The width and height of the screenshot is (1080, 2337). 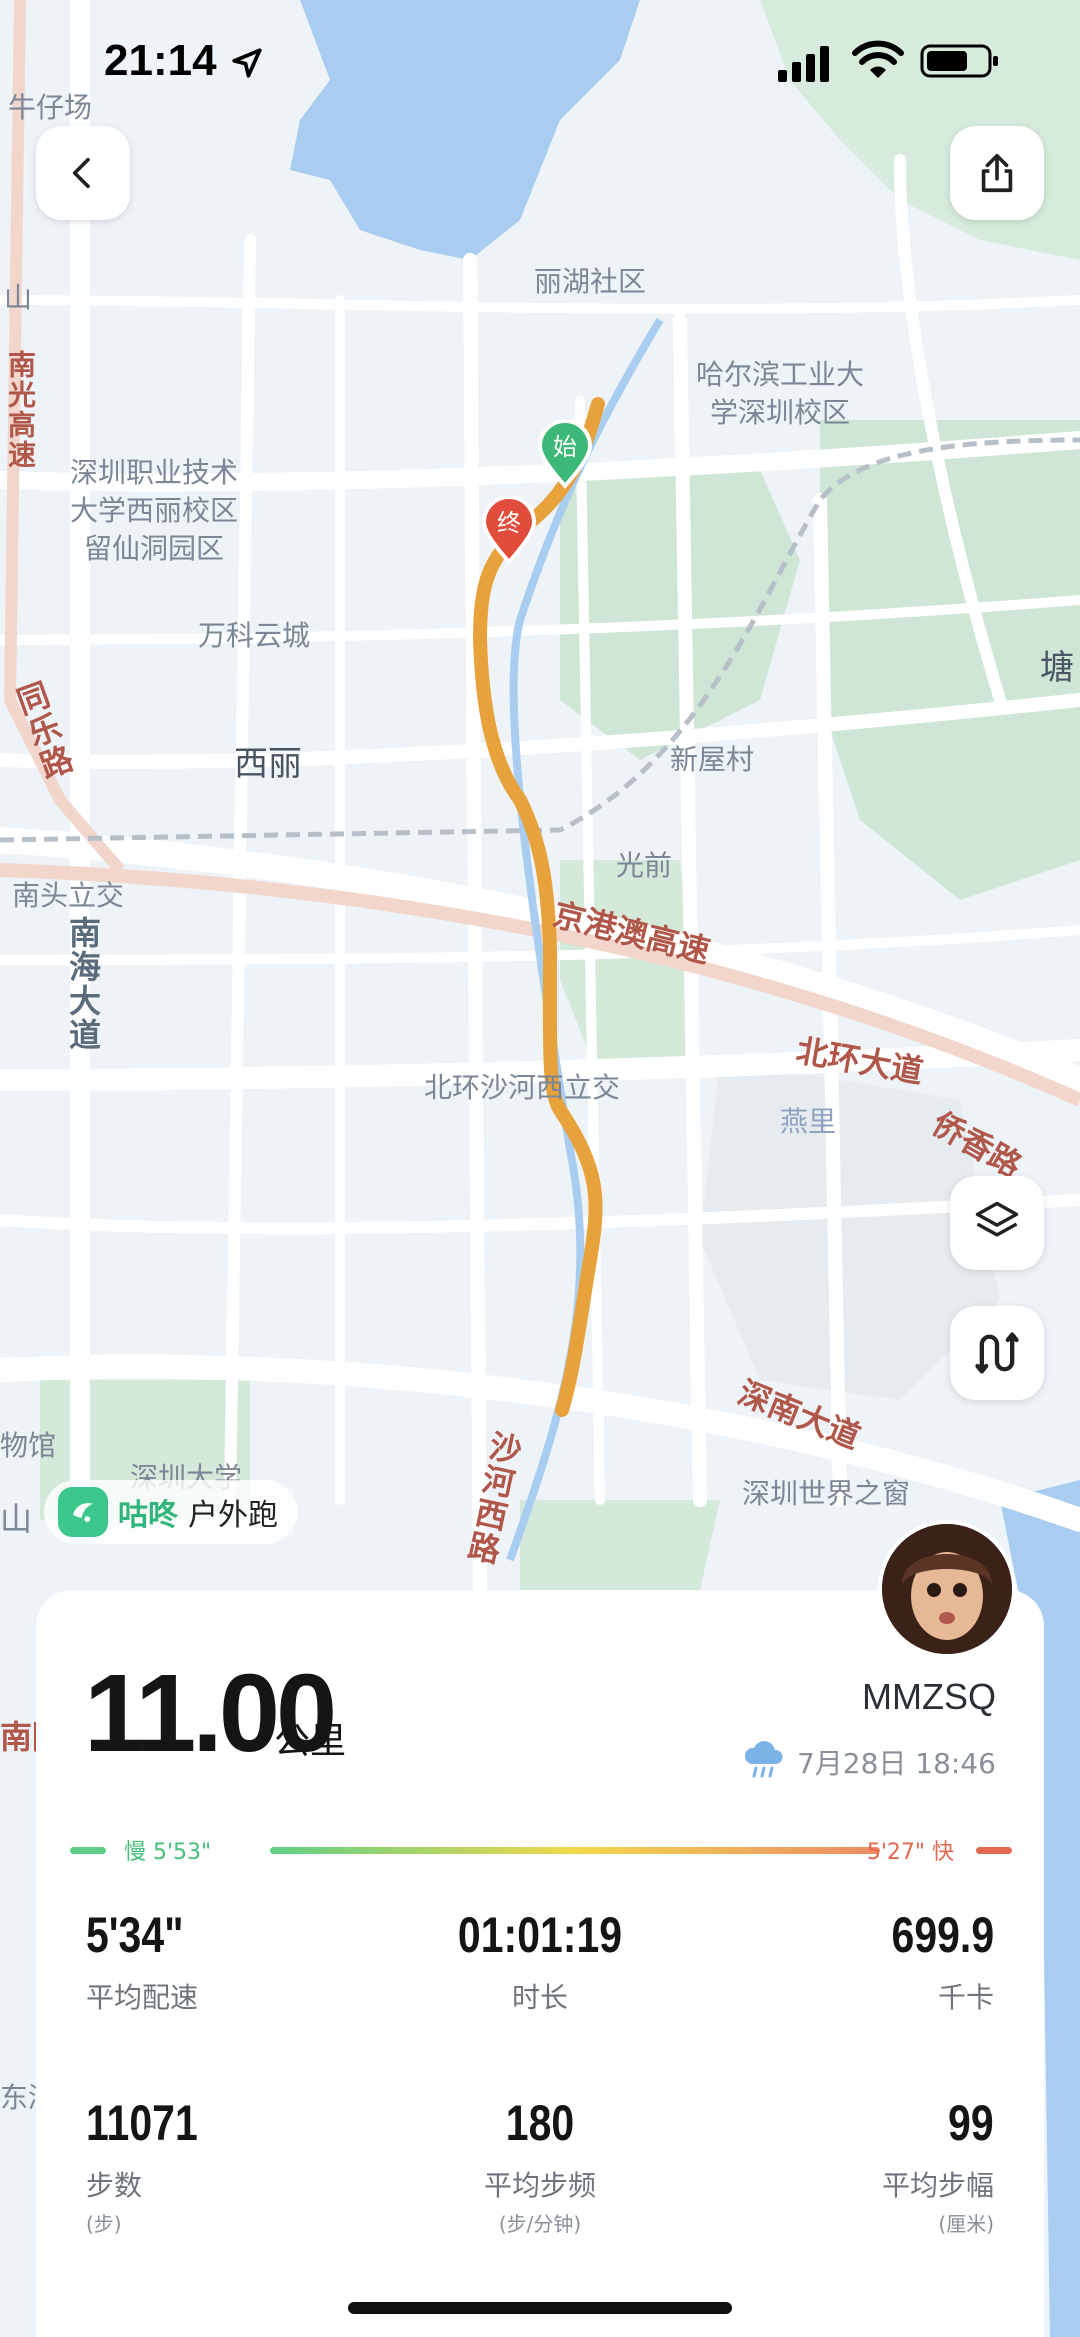 I want to click on map-label: 新屋村, so click(x=712, y=759).